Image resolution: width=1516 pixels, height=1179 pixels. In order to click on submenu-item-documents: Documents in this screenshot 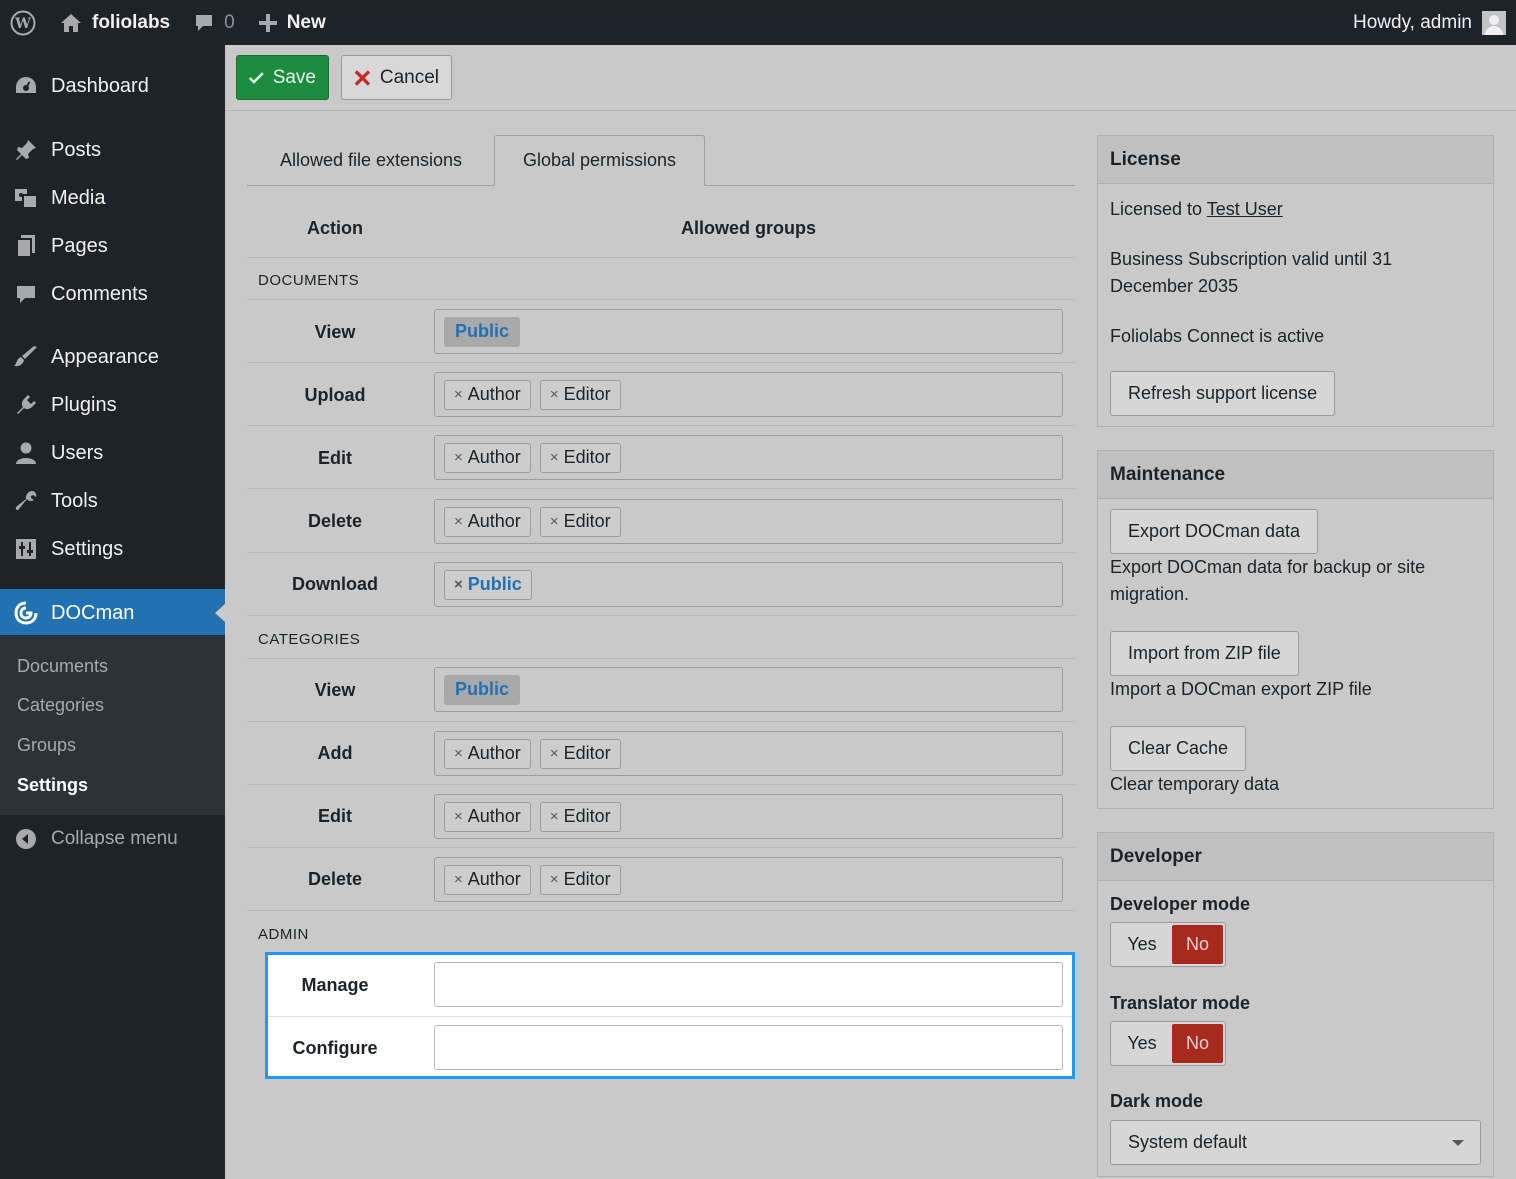, I will do `click(62, 666)`.